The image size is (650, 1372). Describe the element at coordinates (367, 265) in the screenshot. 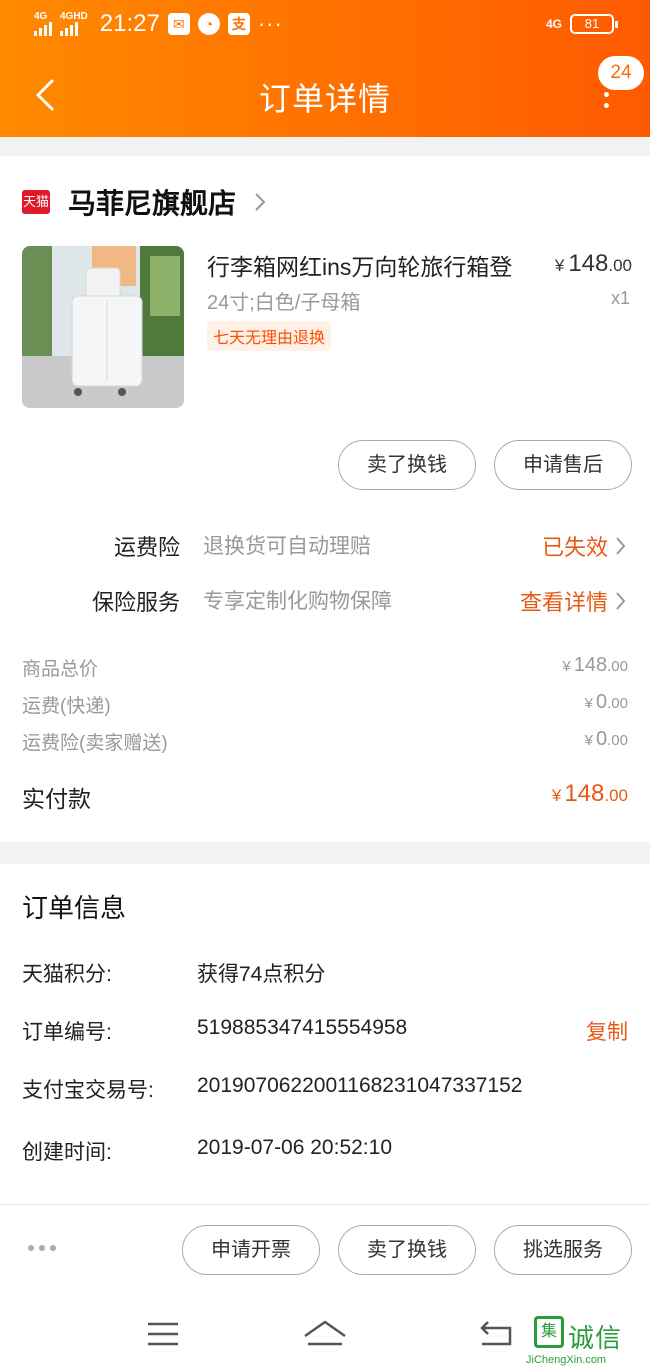

I see `product-title: 行李箱网红ins万向轮旅行箱登` at that location.